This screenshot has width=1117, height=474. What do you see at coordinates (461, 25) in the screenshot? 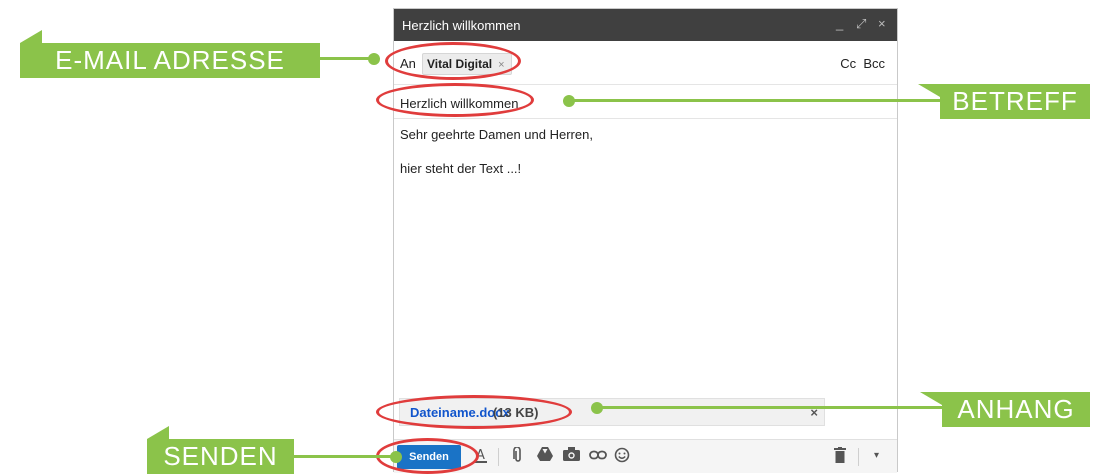
I see `window-title: Herzlich willkommen` at bounding box center [461, 25].